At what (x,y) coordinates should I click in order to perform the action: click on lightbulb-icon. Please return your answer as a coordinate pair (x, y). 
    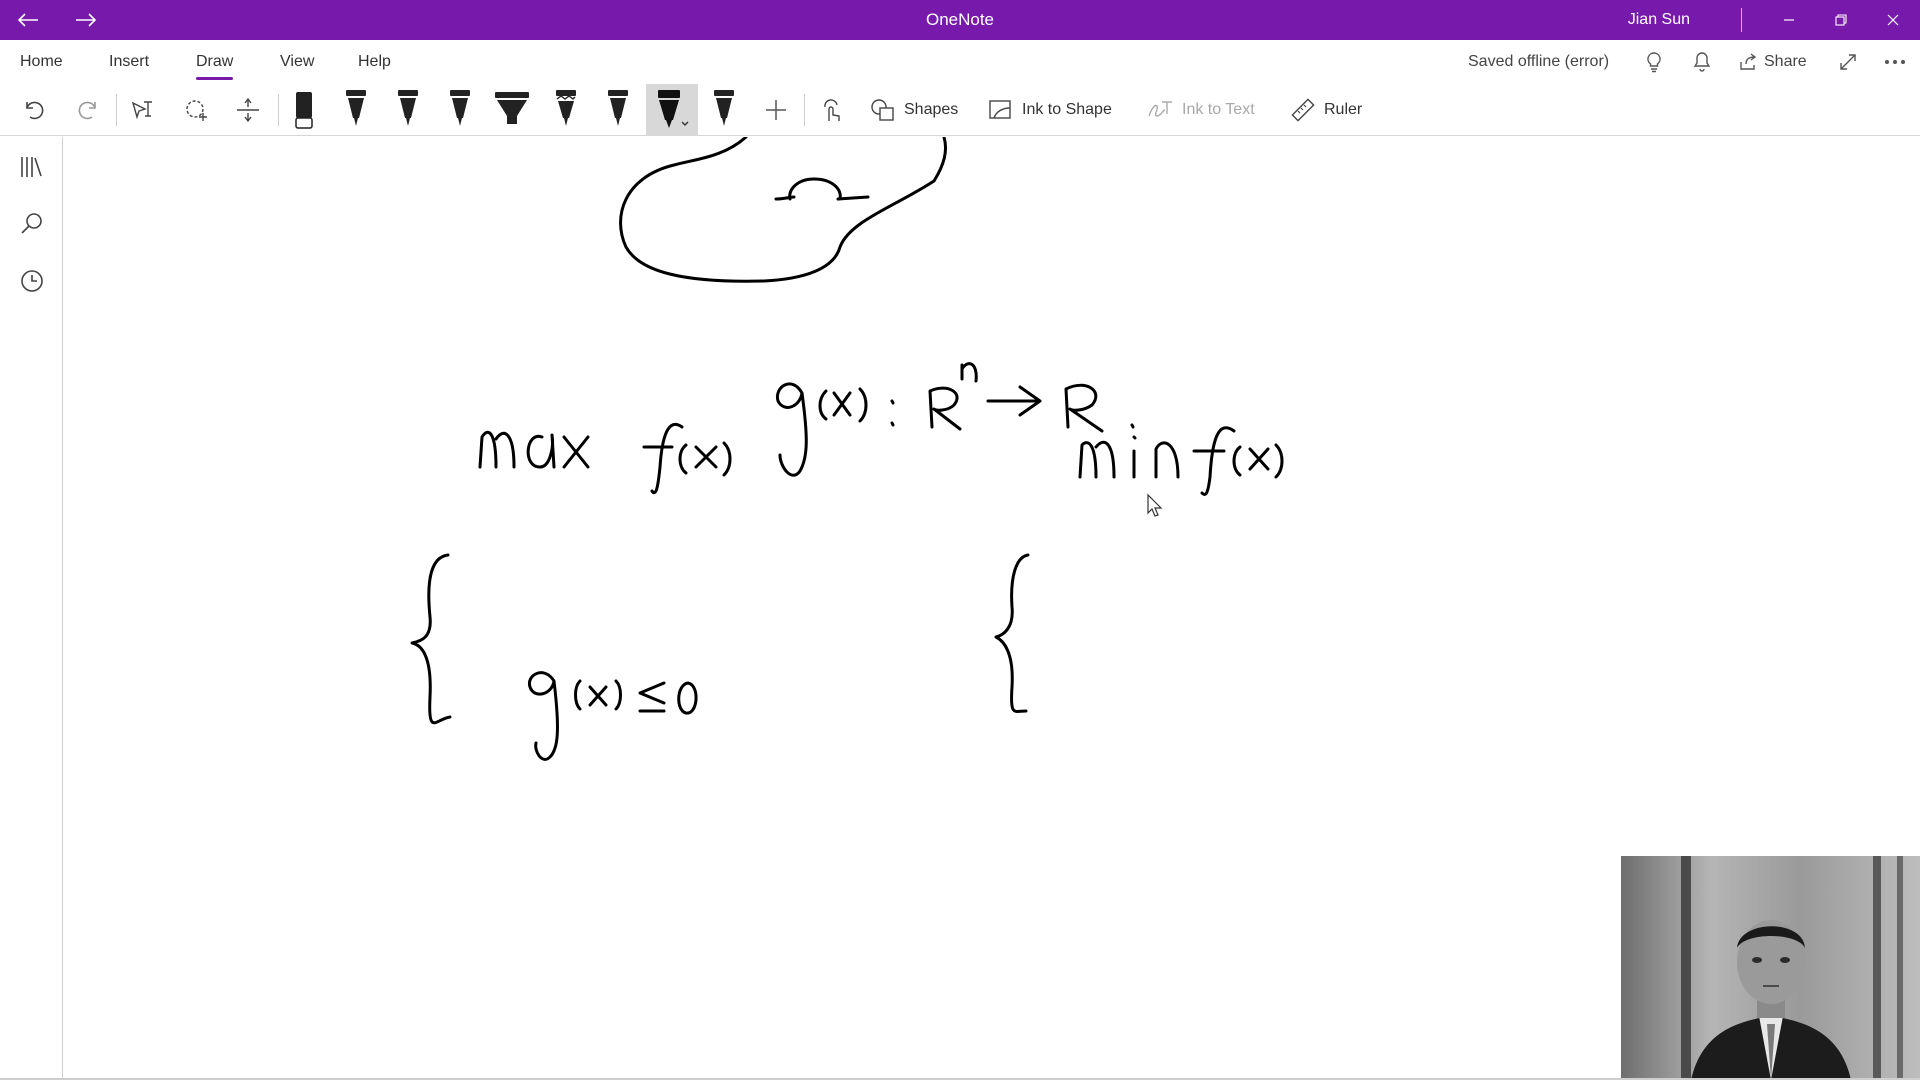
    Looking at the image, I should click on (1654, 62).